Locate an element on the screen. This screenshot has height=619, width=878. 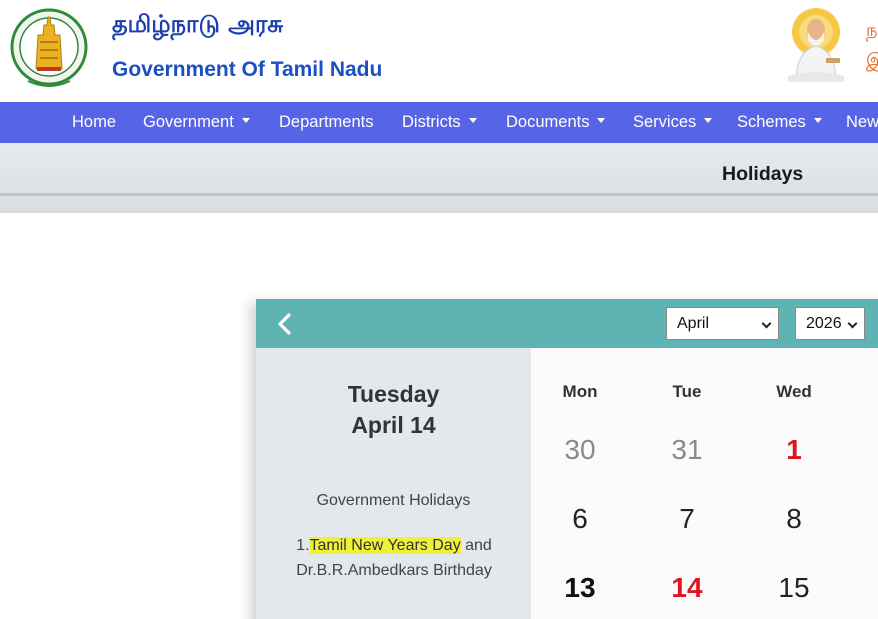
nav-home-label: Home is located at coordinates (94, 122).